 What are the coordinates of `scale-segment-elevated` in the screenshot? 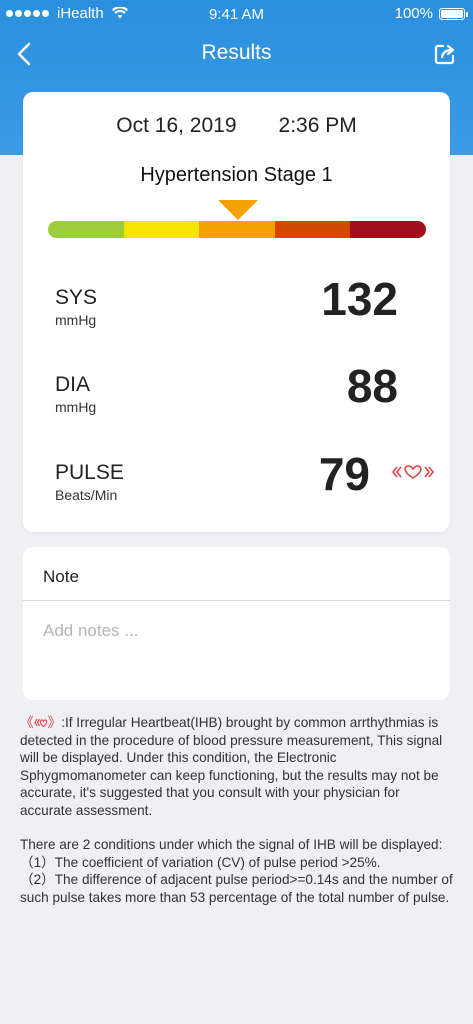 It's located at (161, 229).